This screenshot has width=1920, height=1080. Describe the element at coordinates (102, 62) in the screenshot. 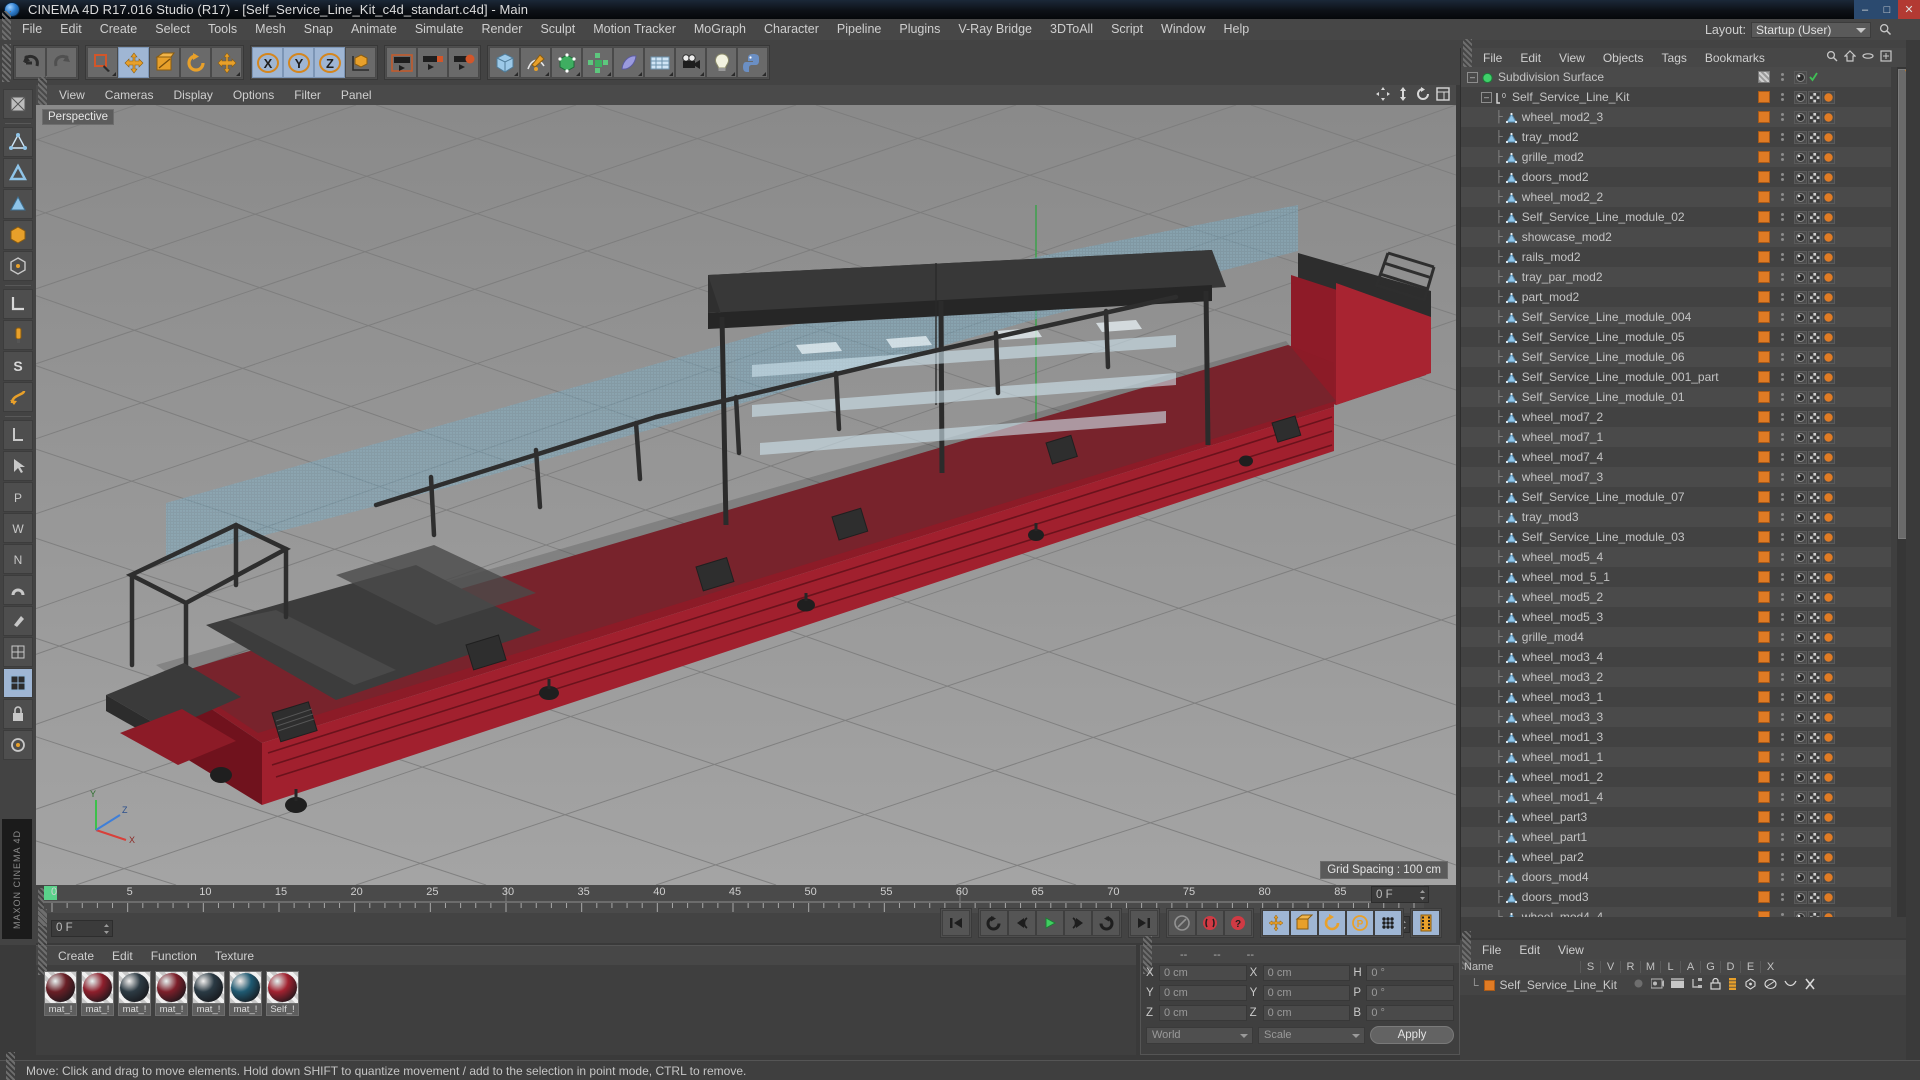

I see `live-selection-icon` at that location.